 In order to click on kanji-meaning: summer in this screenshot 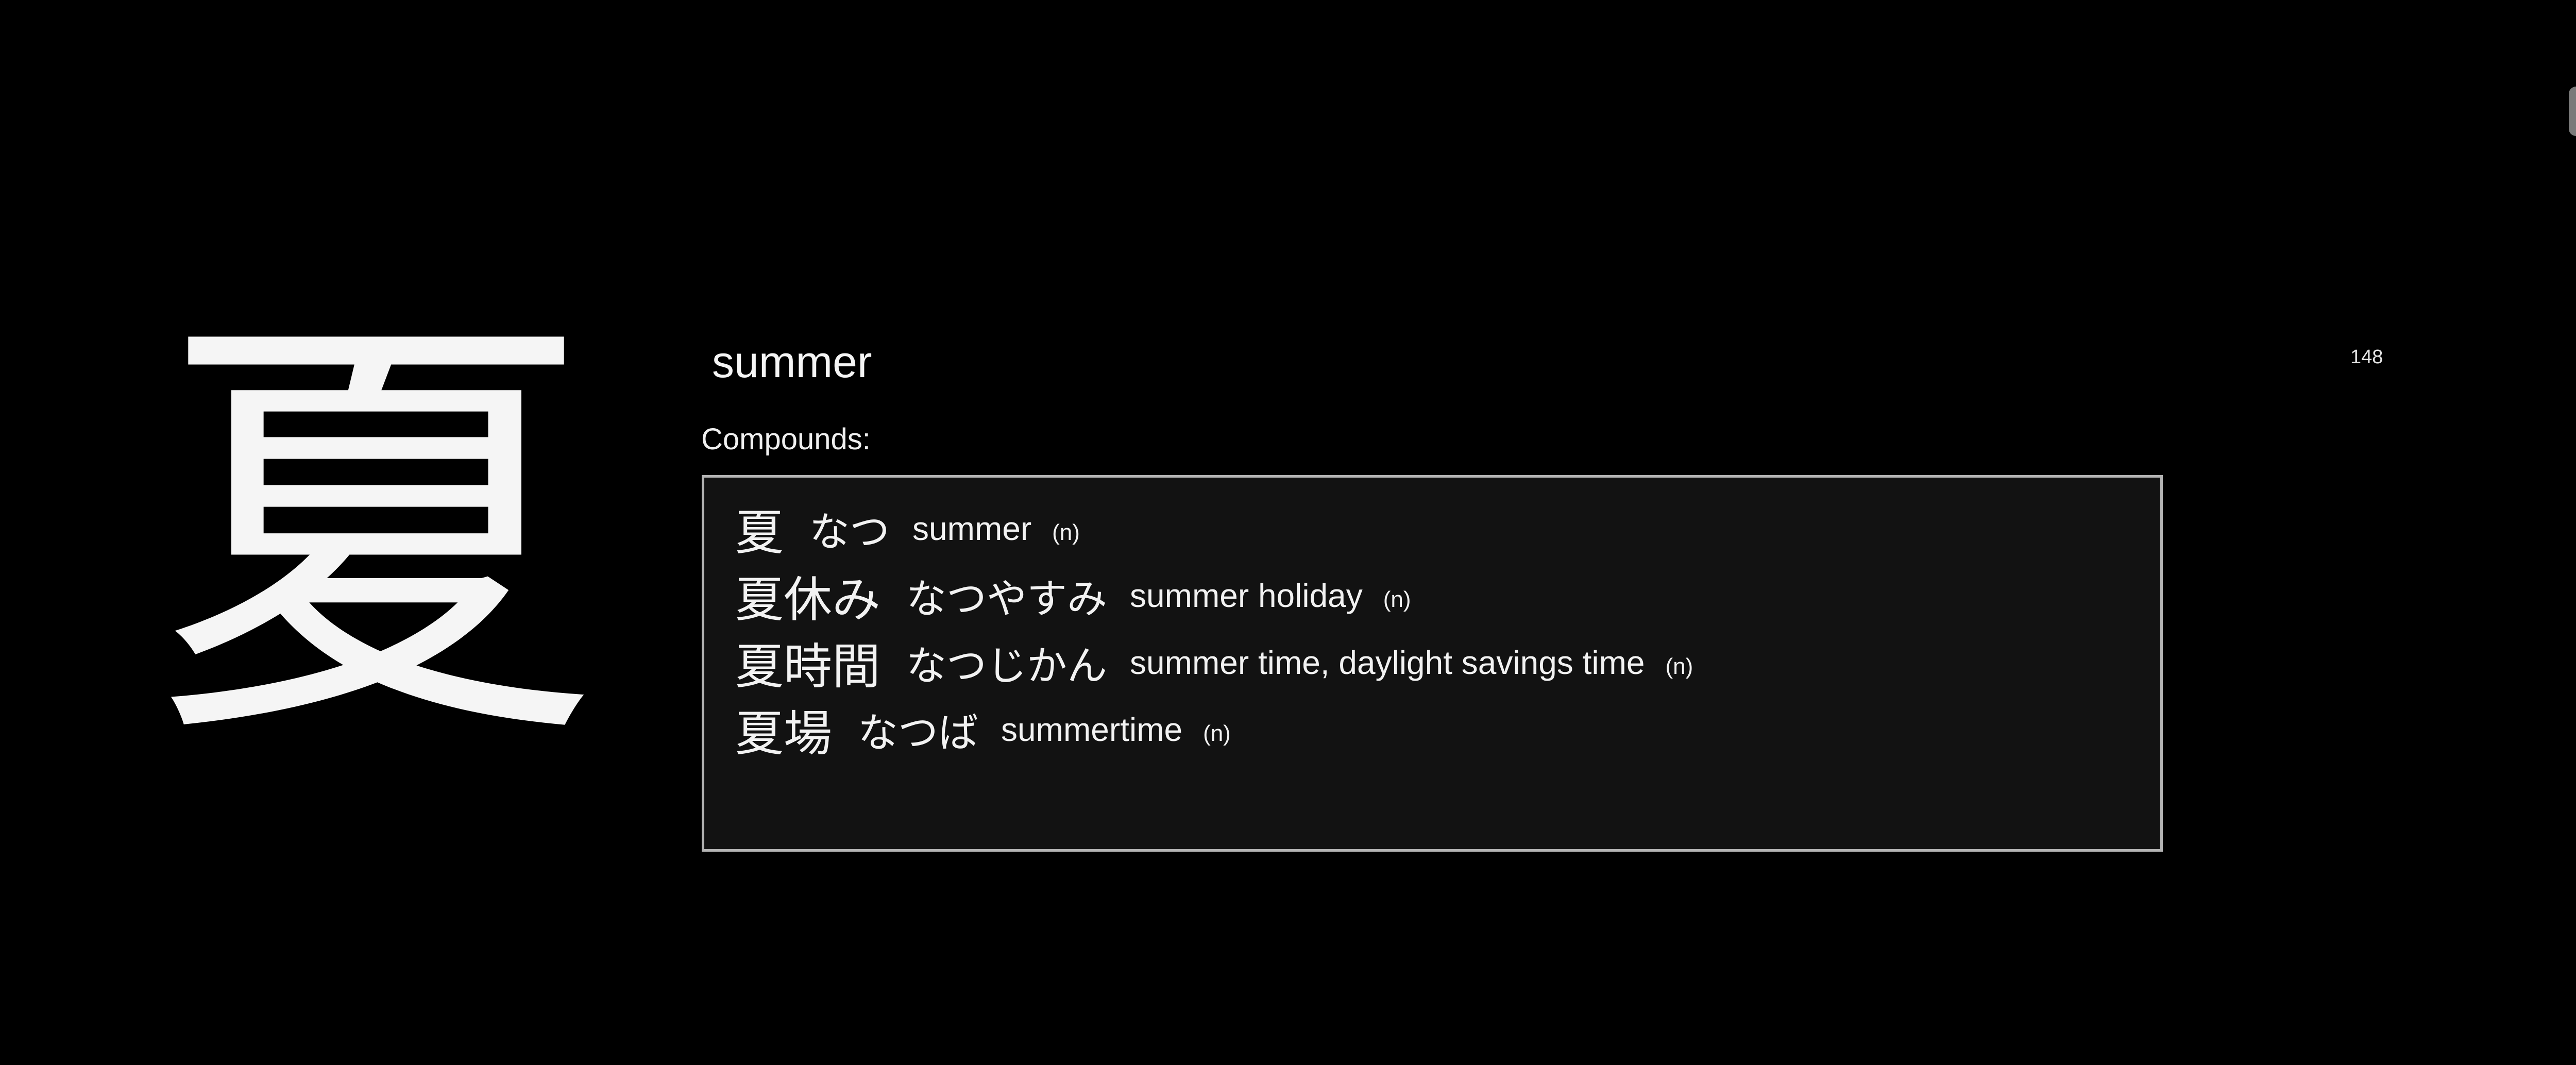, I will do `click(792, 362)`.